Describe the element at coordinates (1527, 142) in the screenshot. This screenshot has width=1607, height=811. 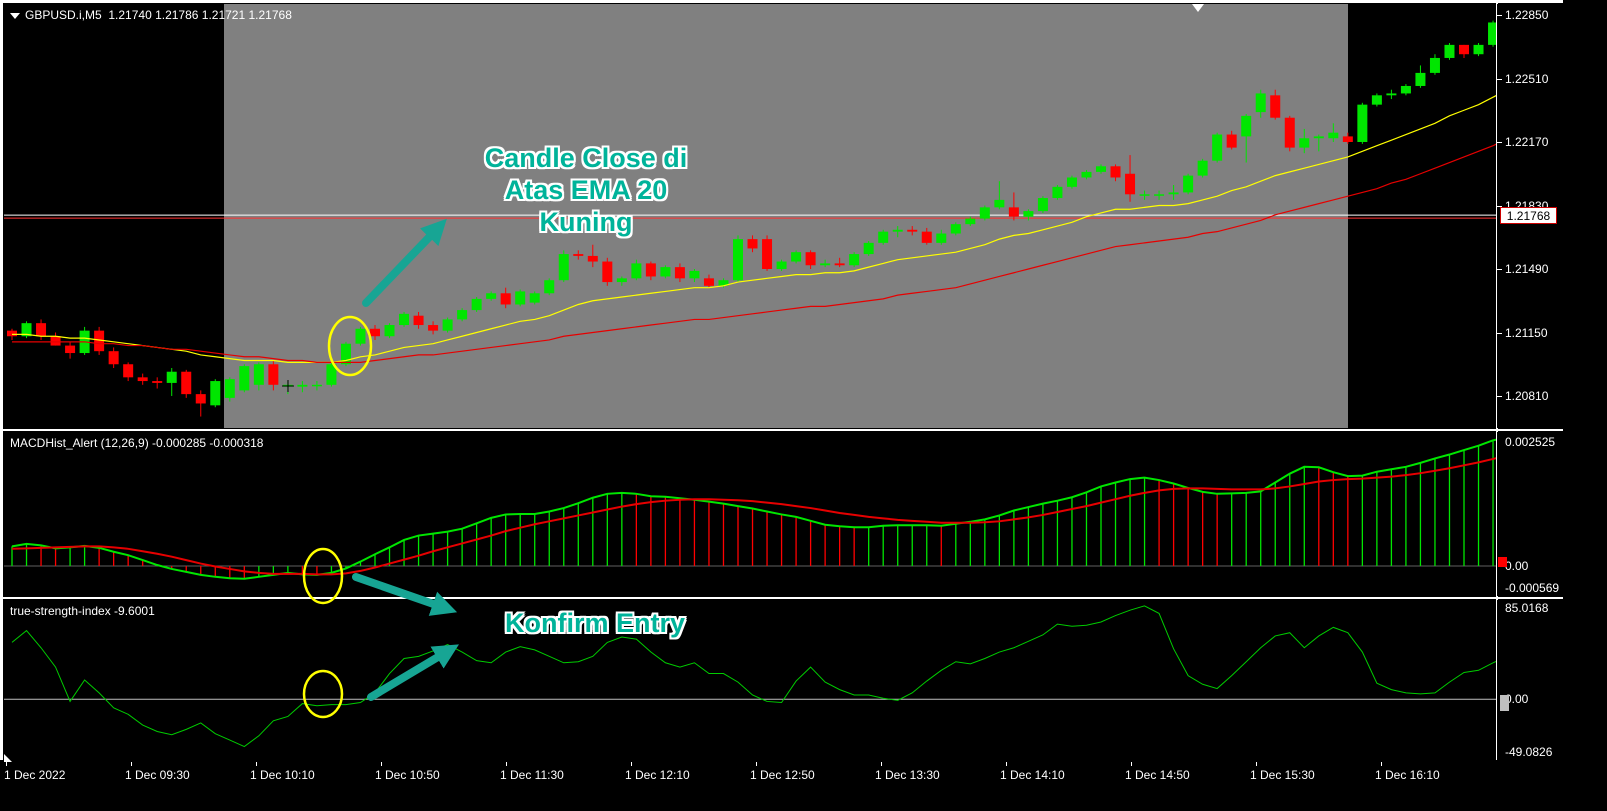
I see `price-axis-label: 1.22170` at that location.